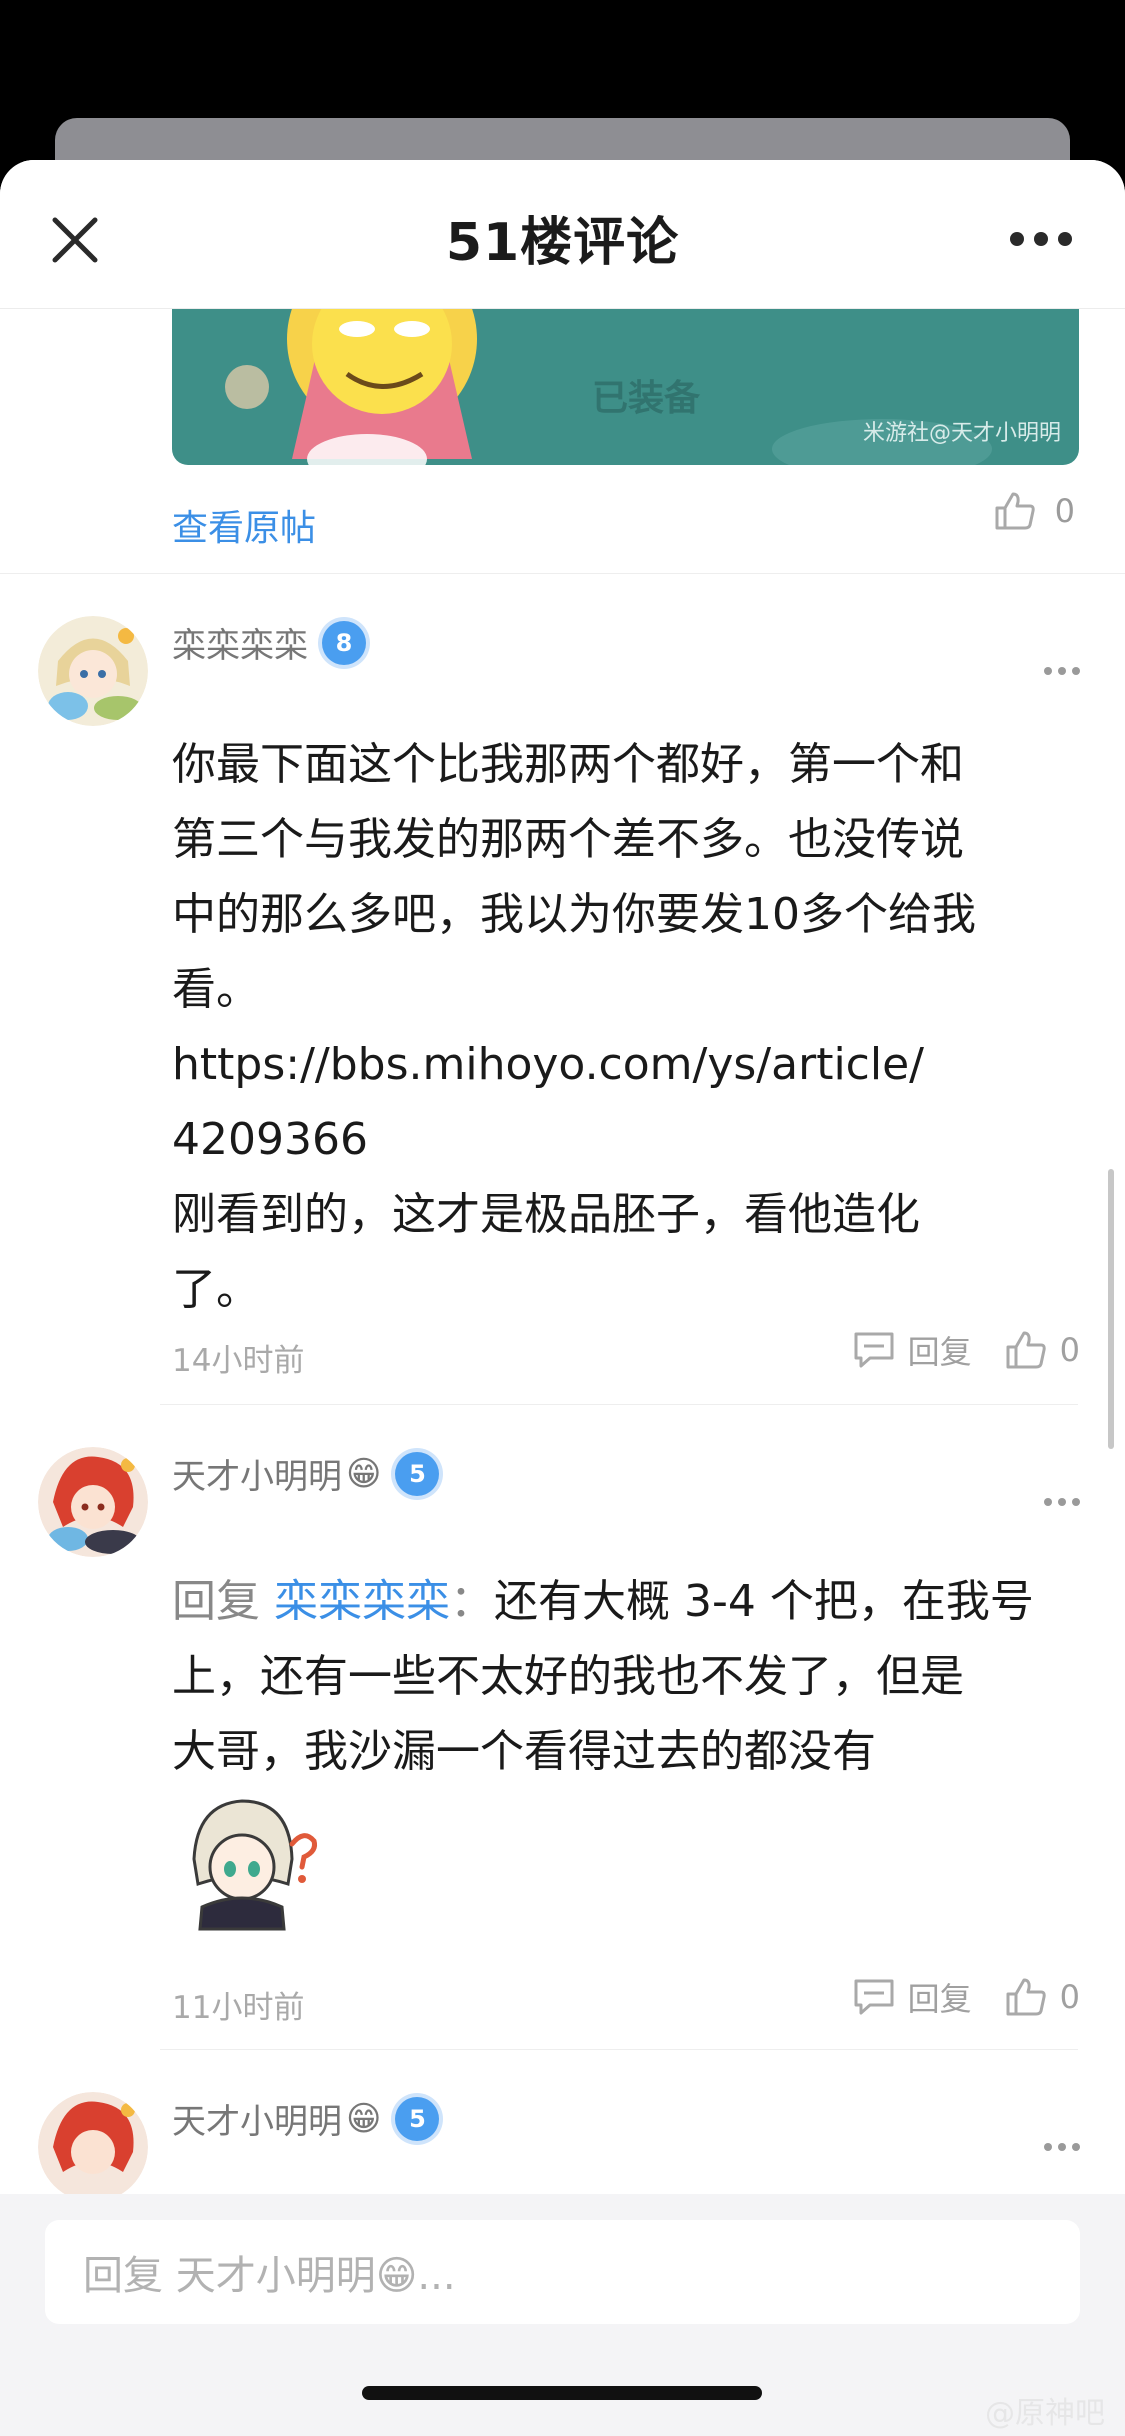 This screenshot has height=2436, width=1125. What do you see at coordinates (1045, 2413) in the screenshot?
I see `corner-watermark: @原神吧` at bounding box center [1045, 2413].